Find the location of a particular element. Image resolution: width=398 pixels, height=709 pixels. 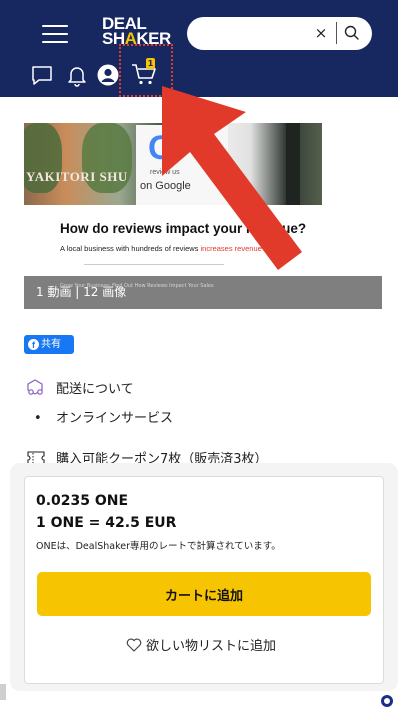

add-to-cart-button: カートに追加 is located at coordinates (204, 594).